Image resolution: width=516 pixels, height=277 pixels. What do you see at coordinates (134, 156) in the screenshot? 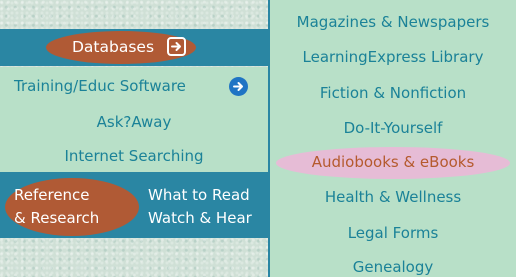
I see `menu-item-internet-searching: Internet Searching` at bounding box center [134, 156].